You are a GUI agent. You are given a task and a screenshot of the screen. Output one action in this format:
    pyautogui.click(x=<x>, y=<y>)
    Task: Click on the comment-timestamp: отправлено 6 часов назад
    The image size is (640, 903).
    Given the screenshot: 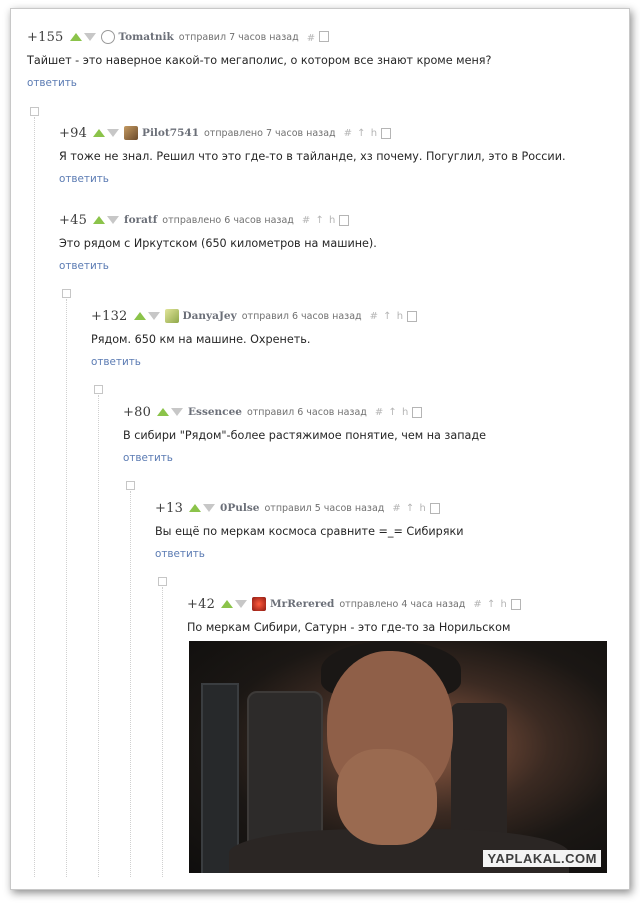 What is the action you would take?
    pyautogui.click(x=228, y=220)
    